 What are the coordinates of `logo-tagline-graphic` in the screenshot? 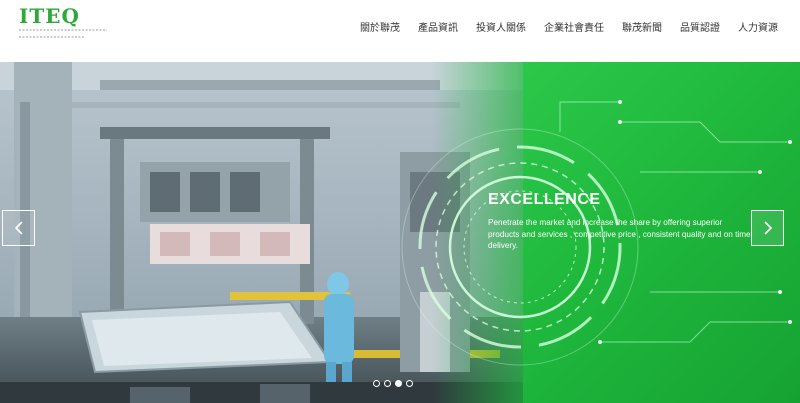 It's located at (63, 33).